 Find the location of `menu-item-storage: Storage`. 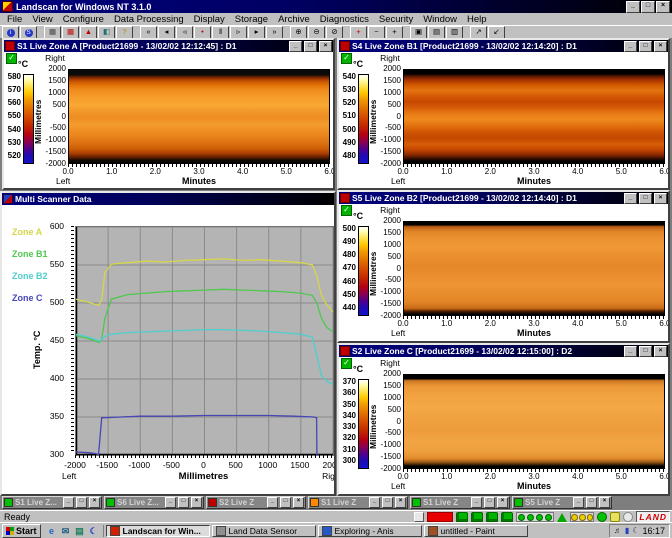

menu-item-storage: Storage is located at coordinates (251, 19).